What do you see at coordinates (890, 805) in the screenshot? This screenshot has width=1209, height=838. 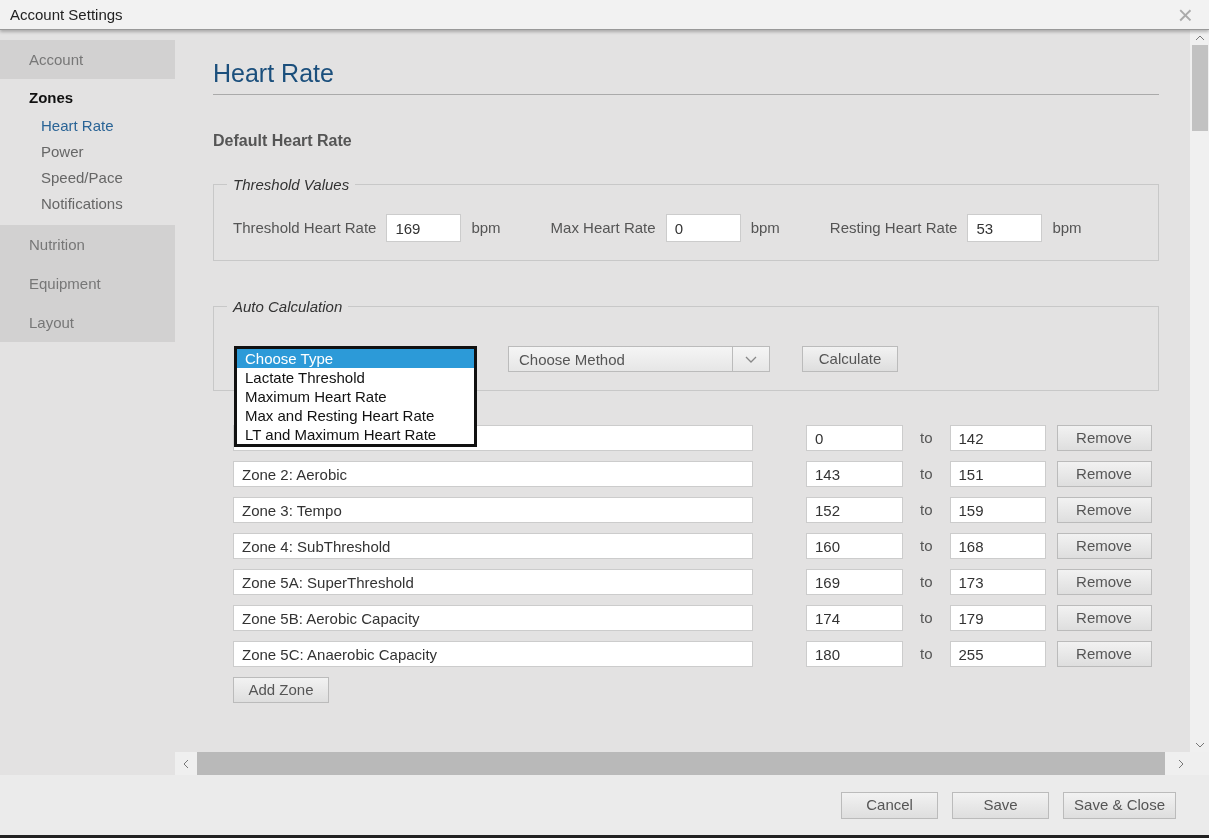 I see `footer-button: Cancel` at bounding box center [890, 805].